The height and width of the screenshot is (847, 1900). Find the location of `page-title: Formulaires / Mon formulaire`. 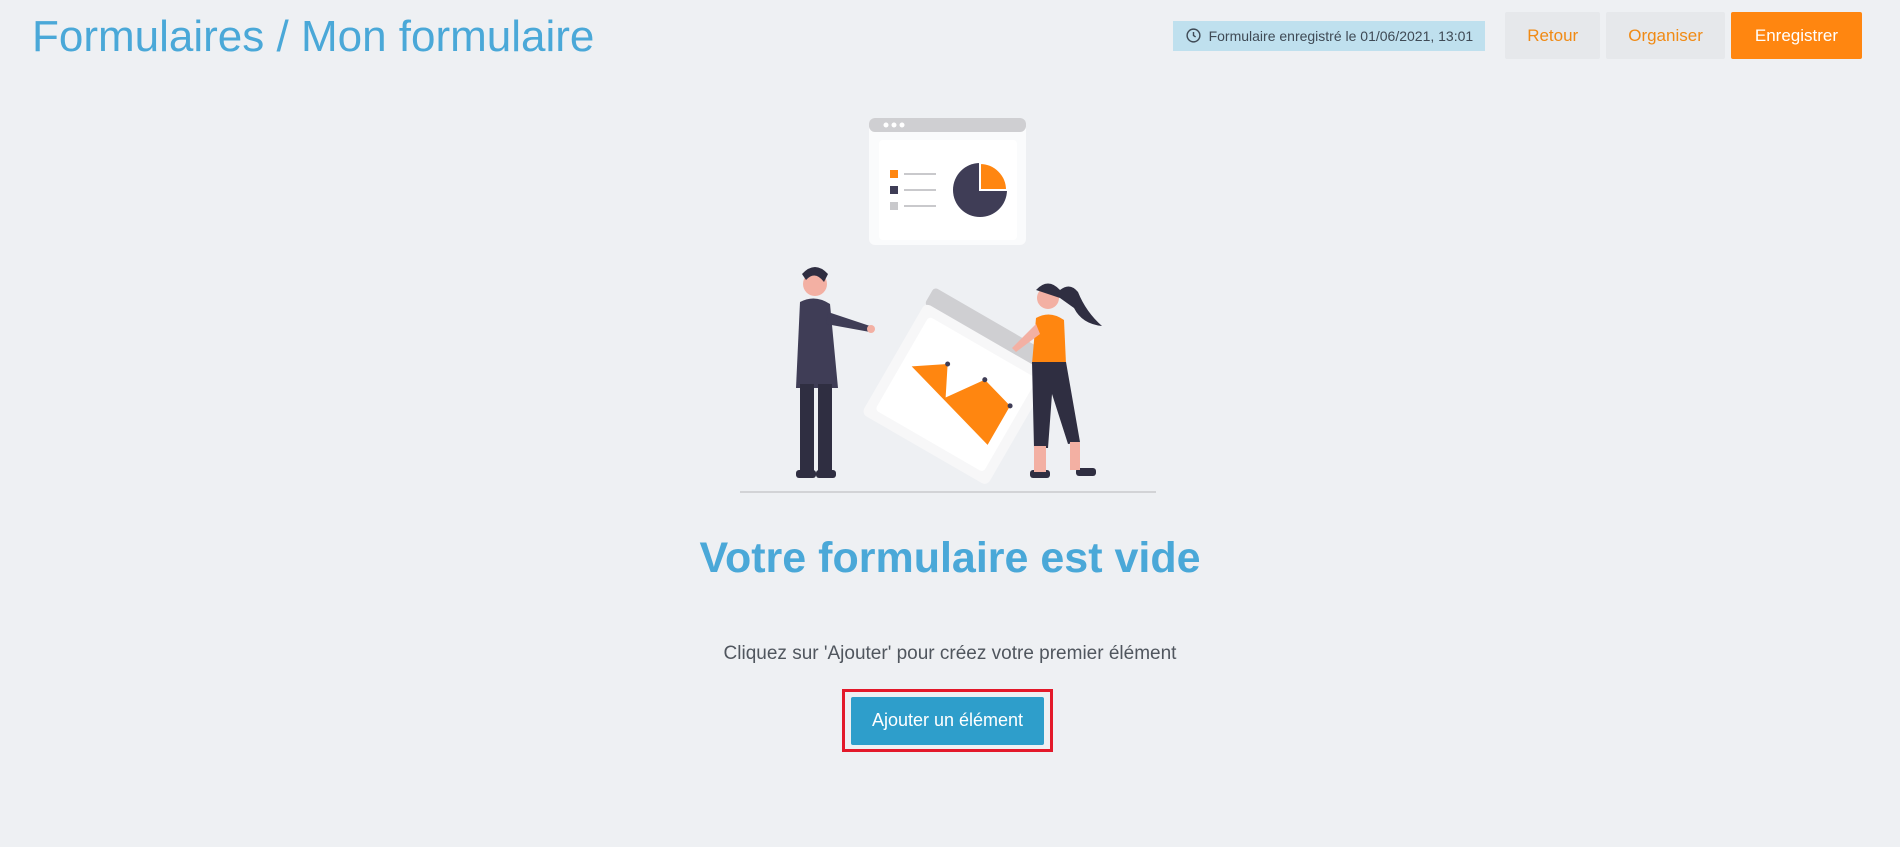

page-title: Formulaires / Mon formulaire is located at coordinates (313, 36).